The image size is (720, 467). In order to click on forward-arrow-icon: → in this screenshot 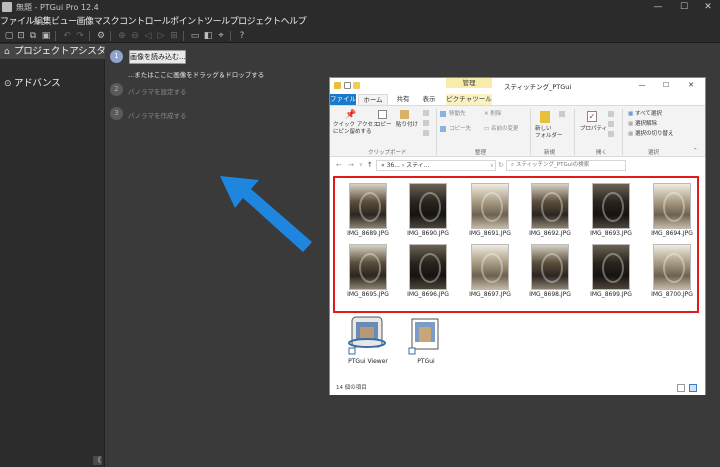, I will do `click(351, 165)`.